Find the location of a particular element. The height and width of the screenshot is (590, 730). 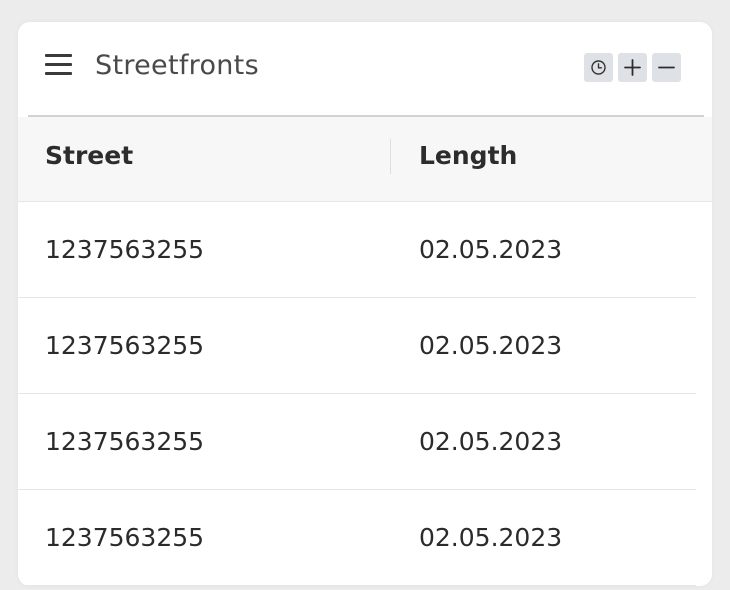

history-button is located at coordinates (598, 67).